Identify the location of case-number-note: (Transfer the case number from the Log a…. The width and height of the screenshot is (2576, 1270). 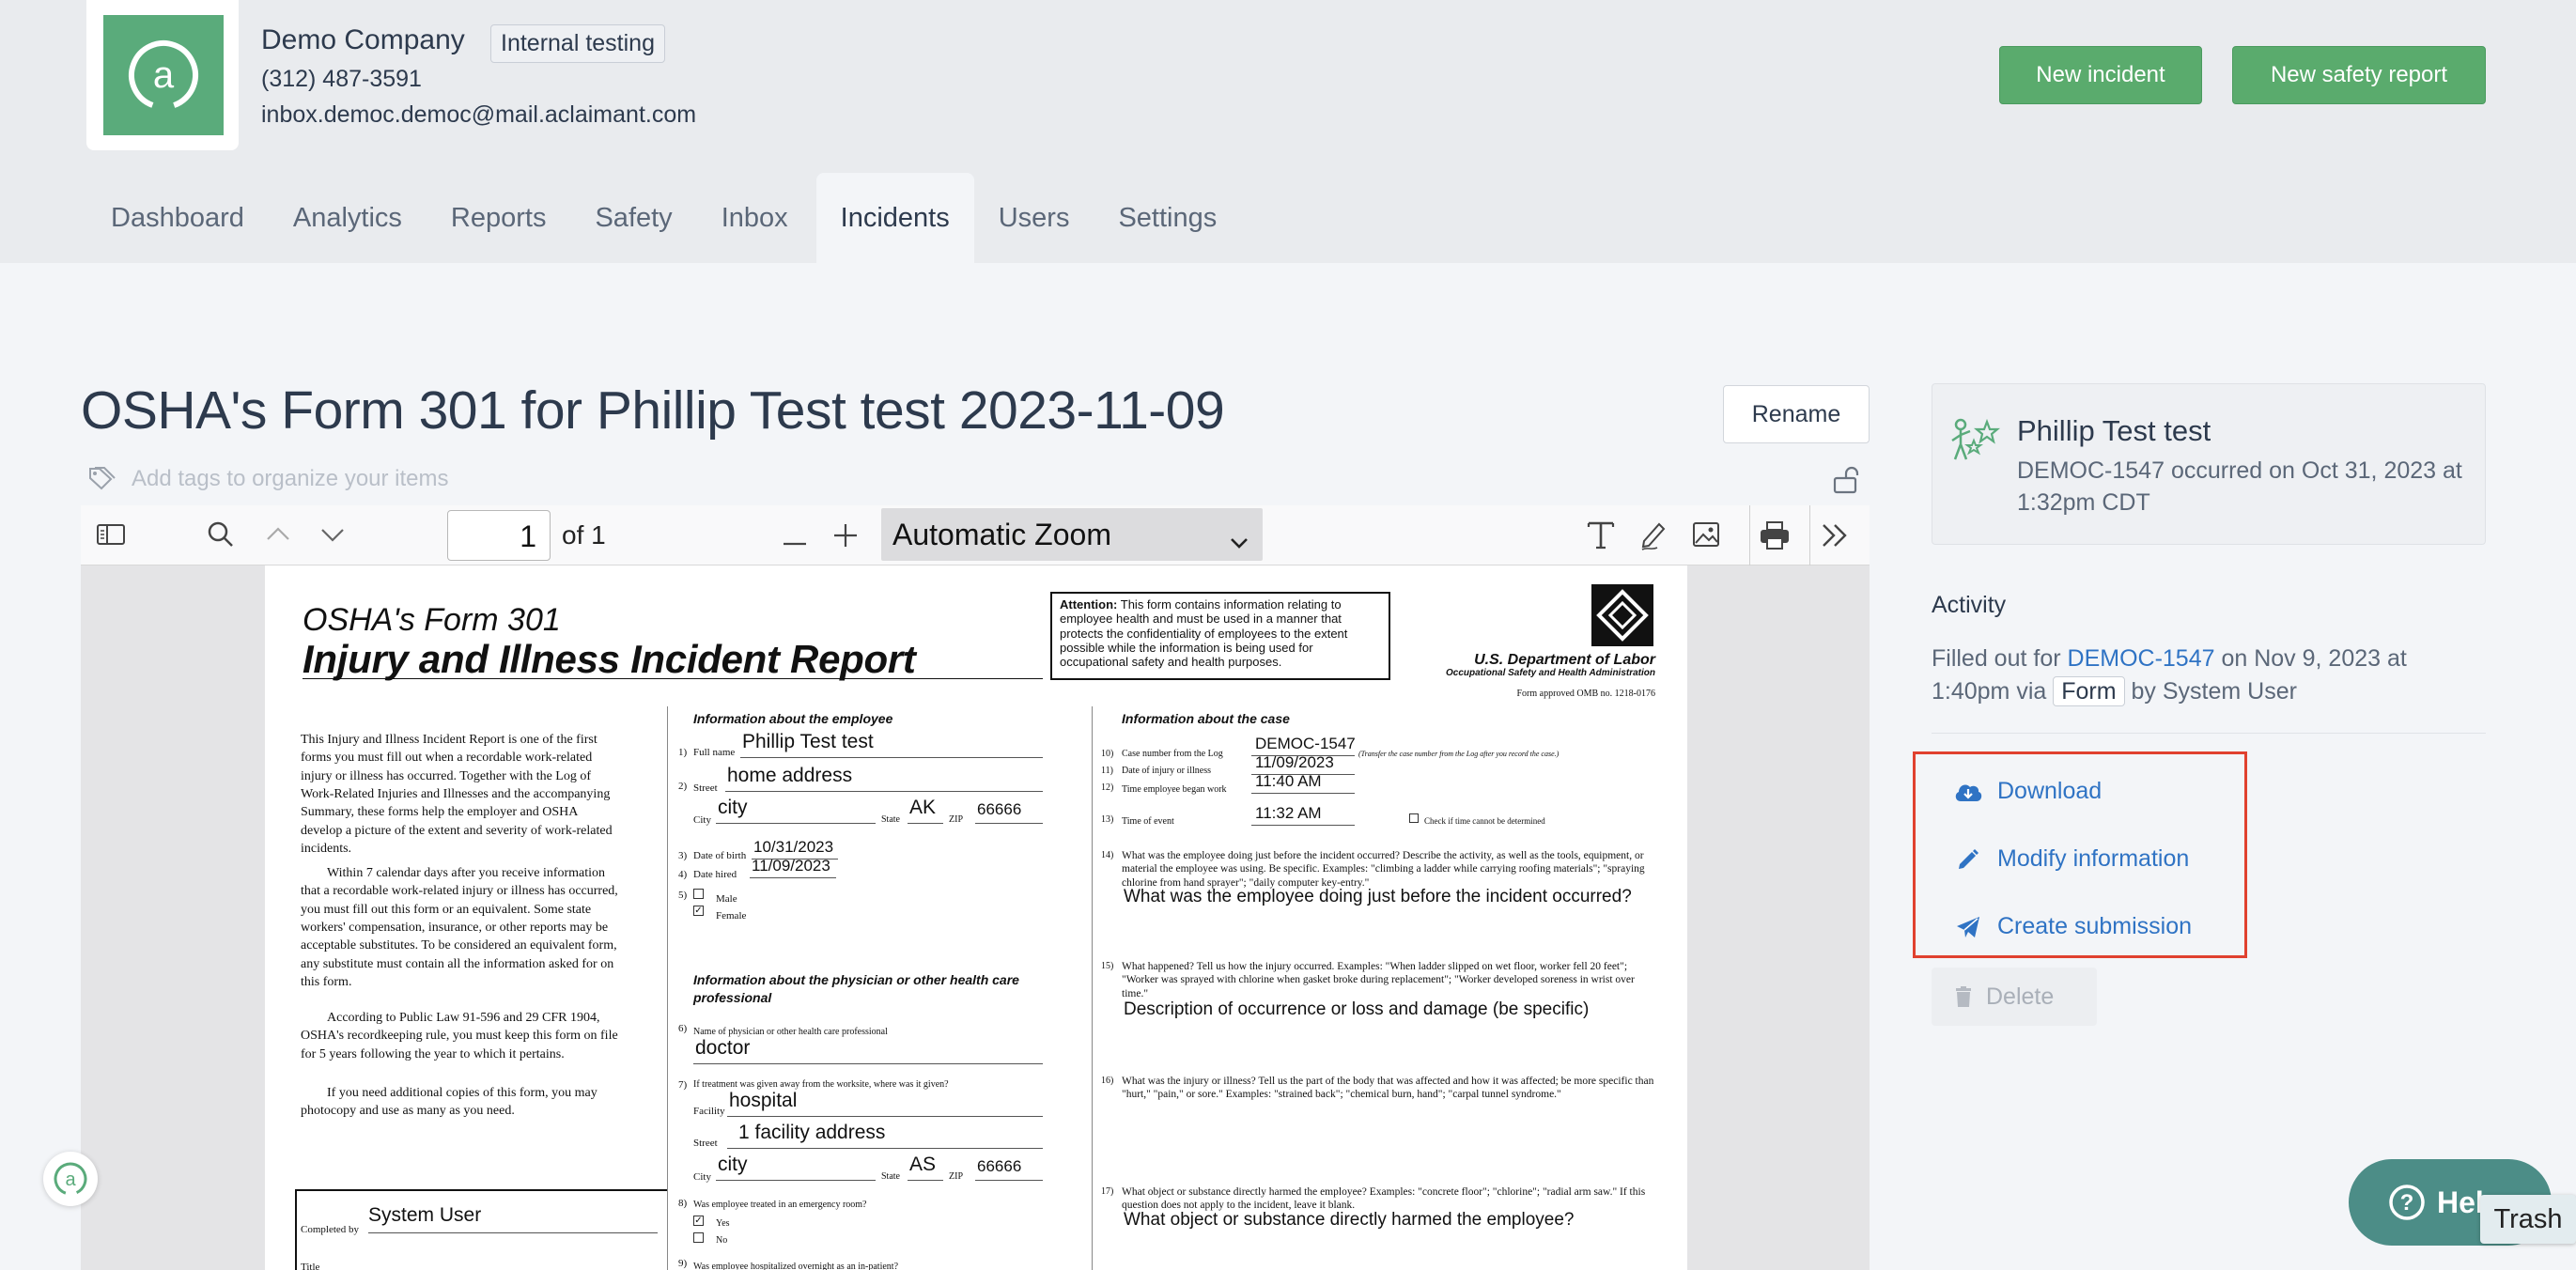
(1459, 754).